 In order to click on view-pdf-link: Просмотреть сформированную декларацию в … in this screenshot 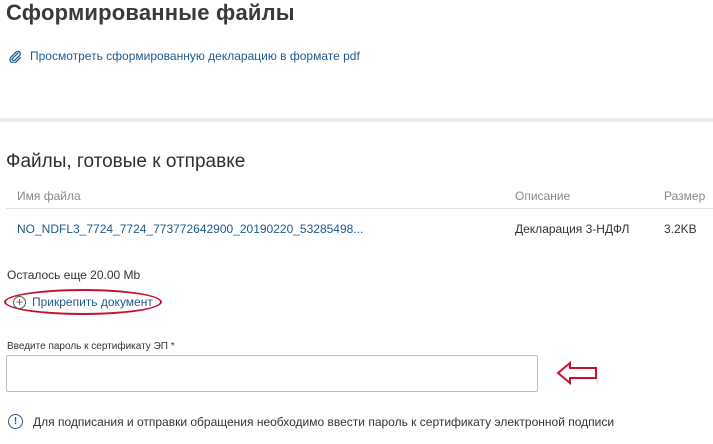, I will do `click(184, 56)`.